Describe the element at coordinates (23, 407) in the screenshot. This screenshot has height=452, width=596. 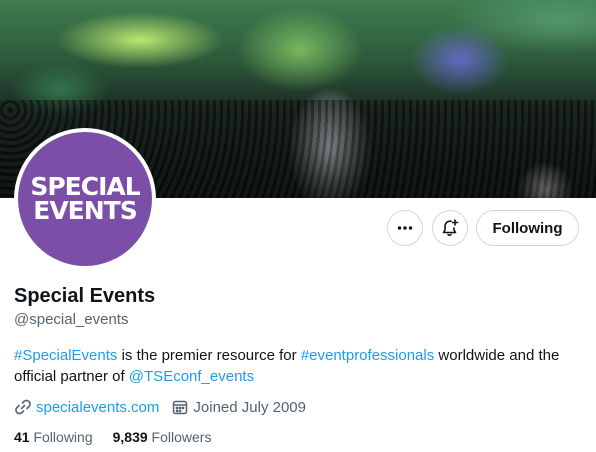
I see `link-icon` at that location.